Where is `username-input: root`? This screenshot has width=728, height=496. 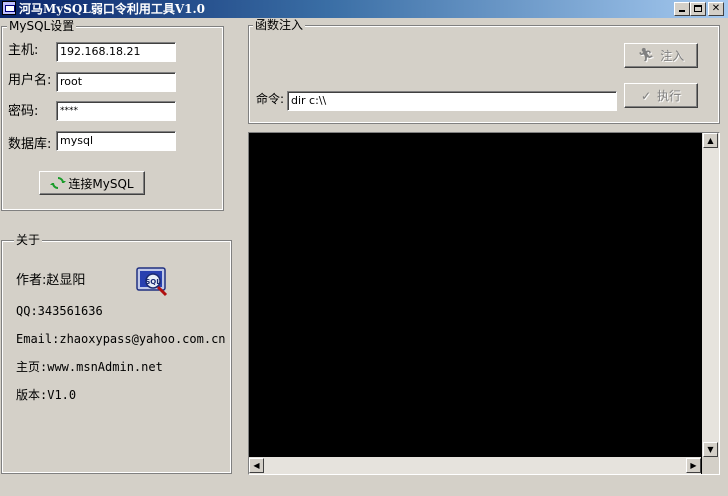
username-input: root is located at coordinates (116, 82).